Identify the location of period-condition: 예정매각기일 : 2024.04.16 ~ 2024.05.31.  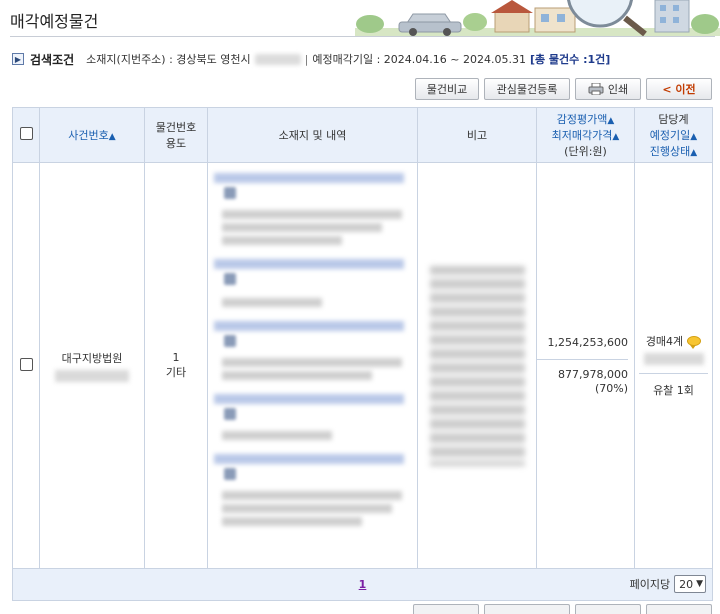
(419, 59).